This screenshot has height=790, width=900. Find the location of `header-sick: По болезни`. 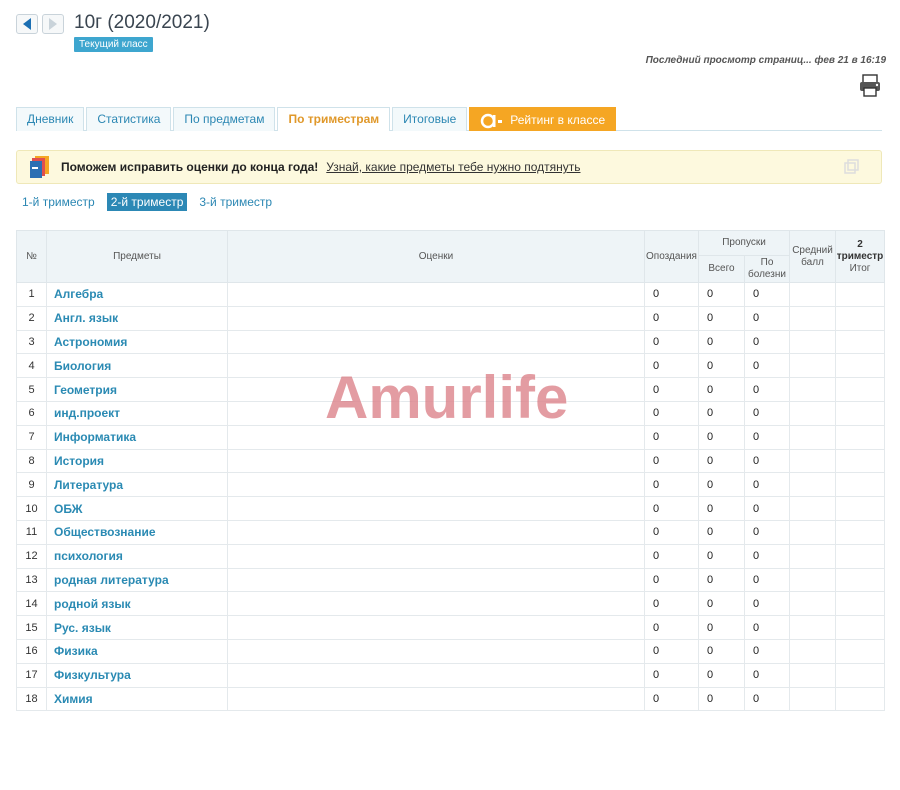

header-sick: По болезни is located at coordinates (767, 269).